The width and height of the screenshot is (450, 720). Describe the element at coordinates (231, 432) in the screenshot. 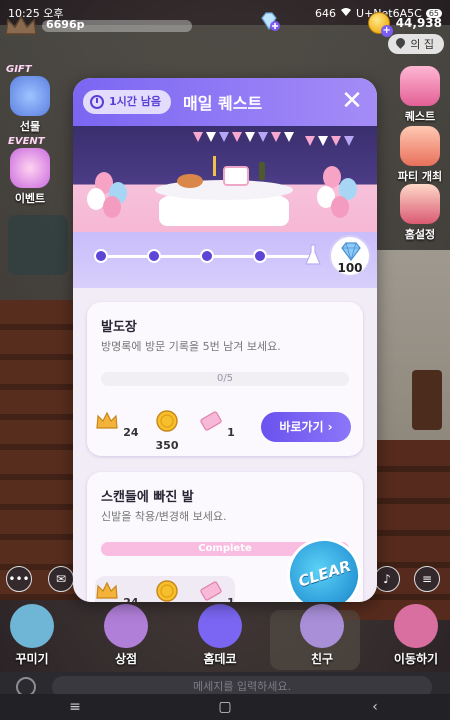

I see `reward-value: 1` at that location.